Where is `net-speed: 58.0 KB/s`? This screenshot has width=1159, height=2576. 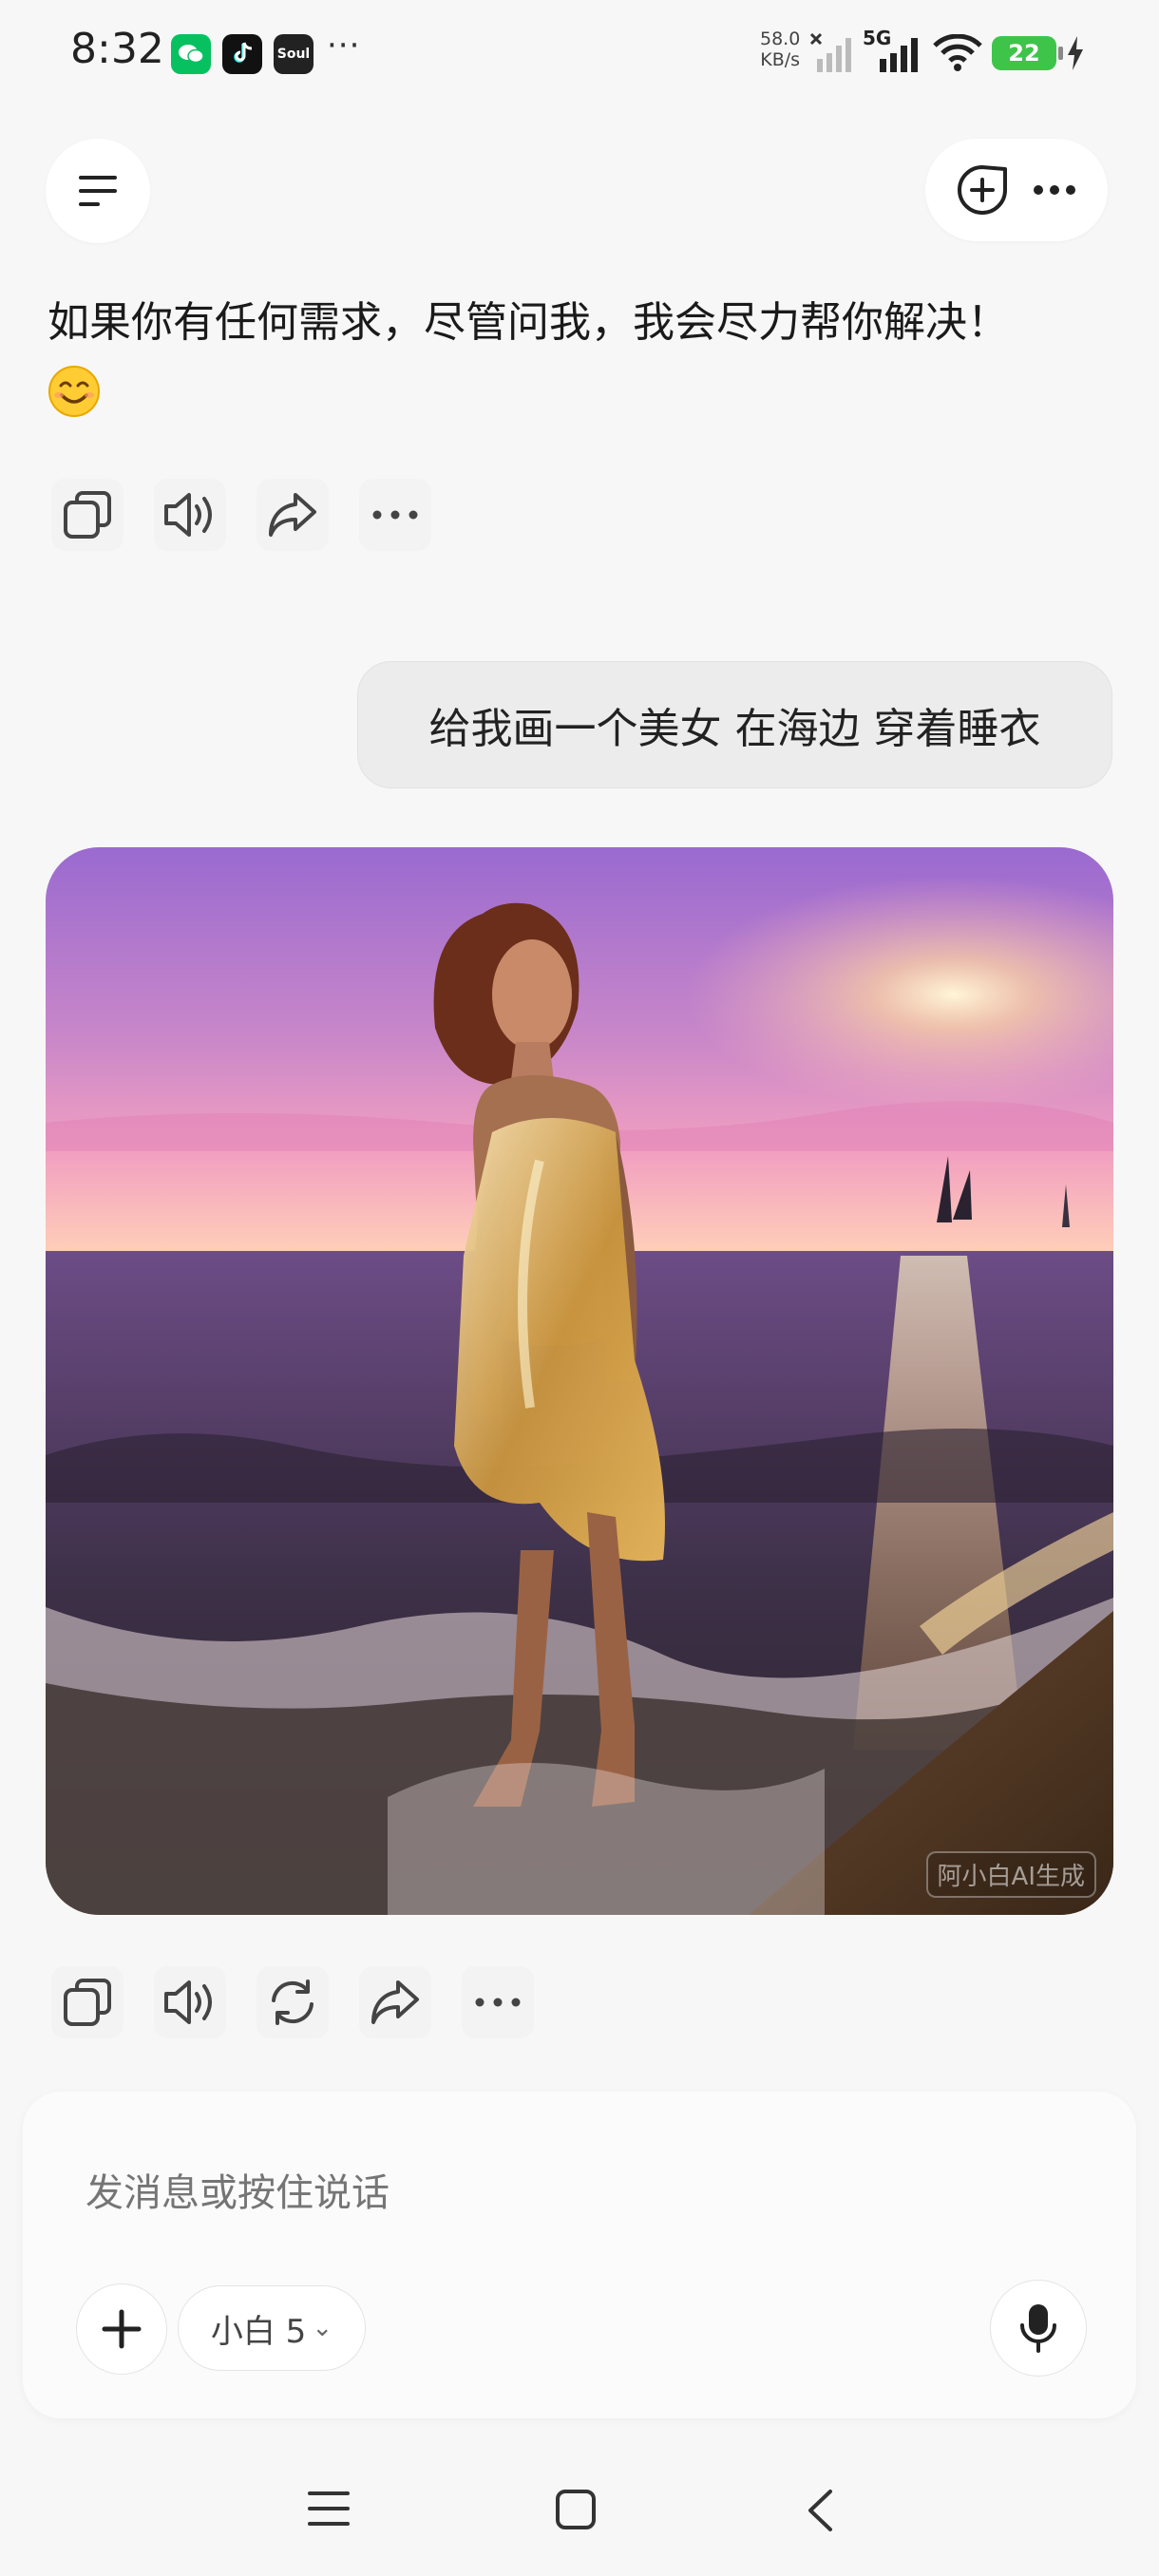
net-speed: 58.0 KB/s is located at coordinates (780, 49).